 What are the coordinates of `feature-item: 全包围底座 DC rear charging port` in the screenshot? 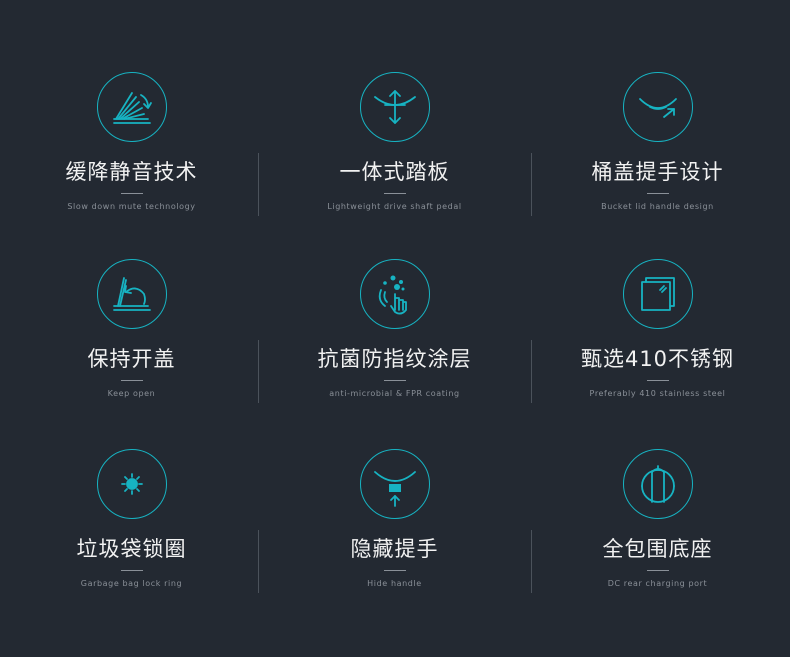 It's located at (657, 519).